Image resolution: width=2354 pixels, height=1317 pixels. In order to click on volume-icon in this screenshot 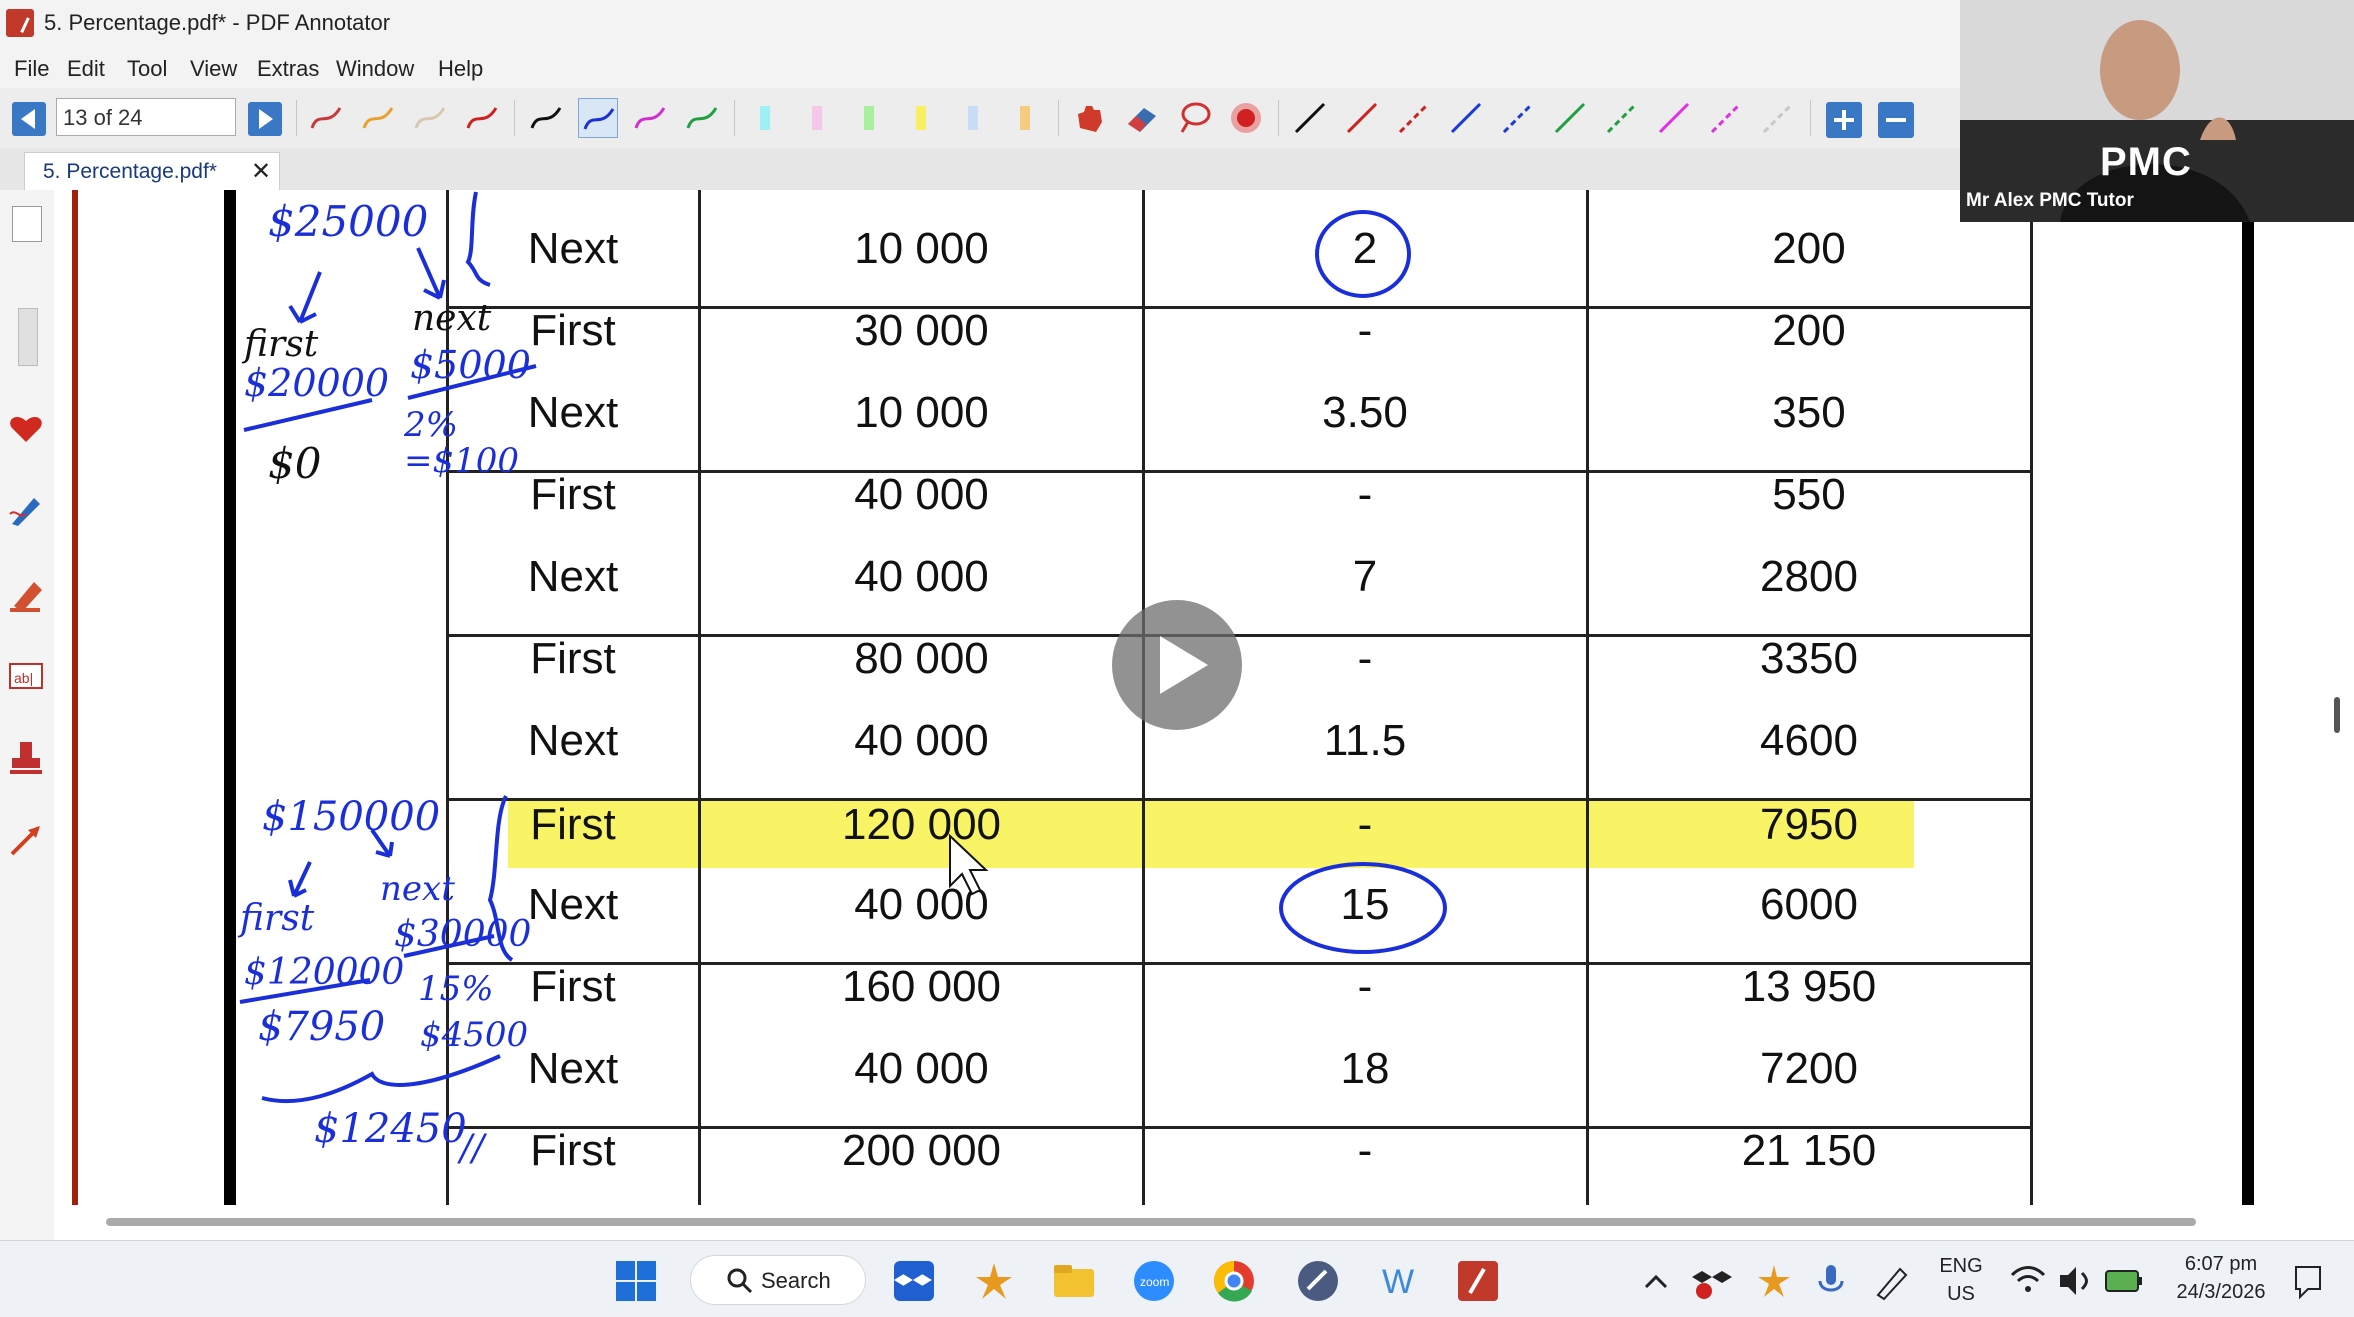, I will do `click(2076, 1281)`.